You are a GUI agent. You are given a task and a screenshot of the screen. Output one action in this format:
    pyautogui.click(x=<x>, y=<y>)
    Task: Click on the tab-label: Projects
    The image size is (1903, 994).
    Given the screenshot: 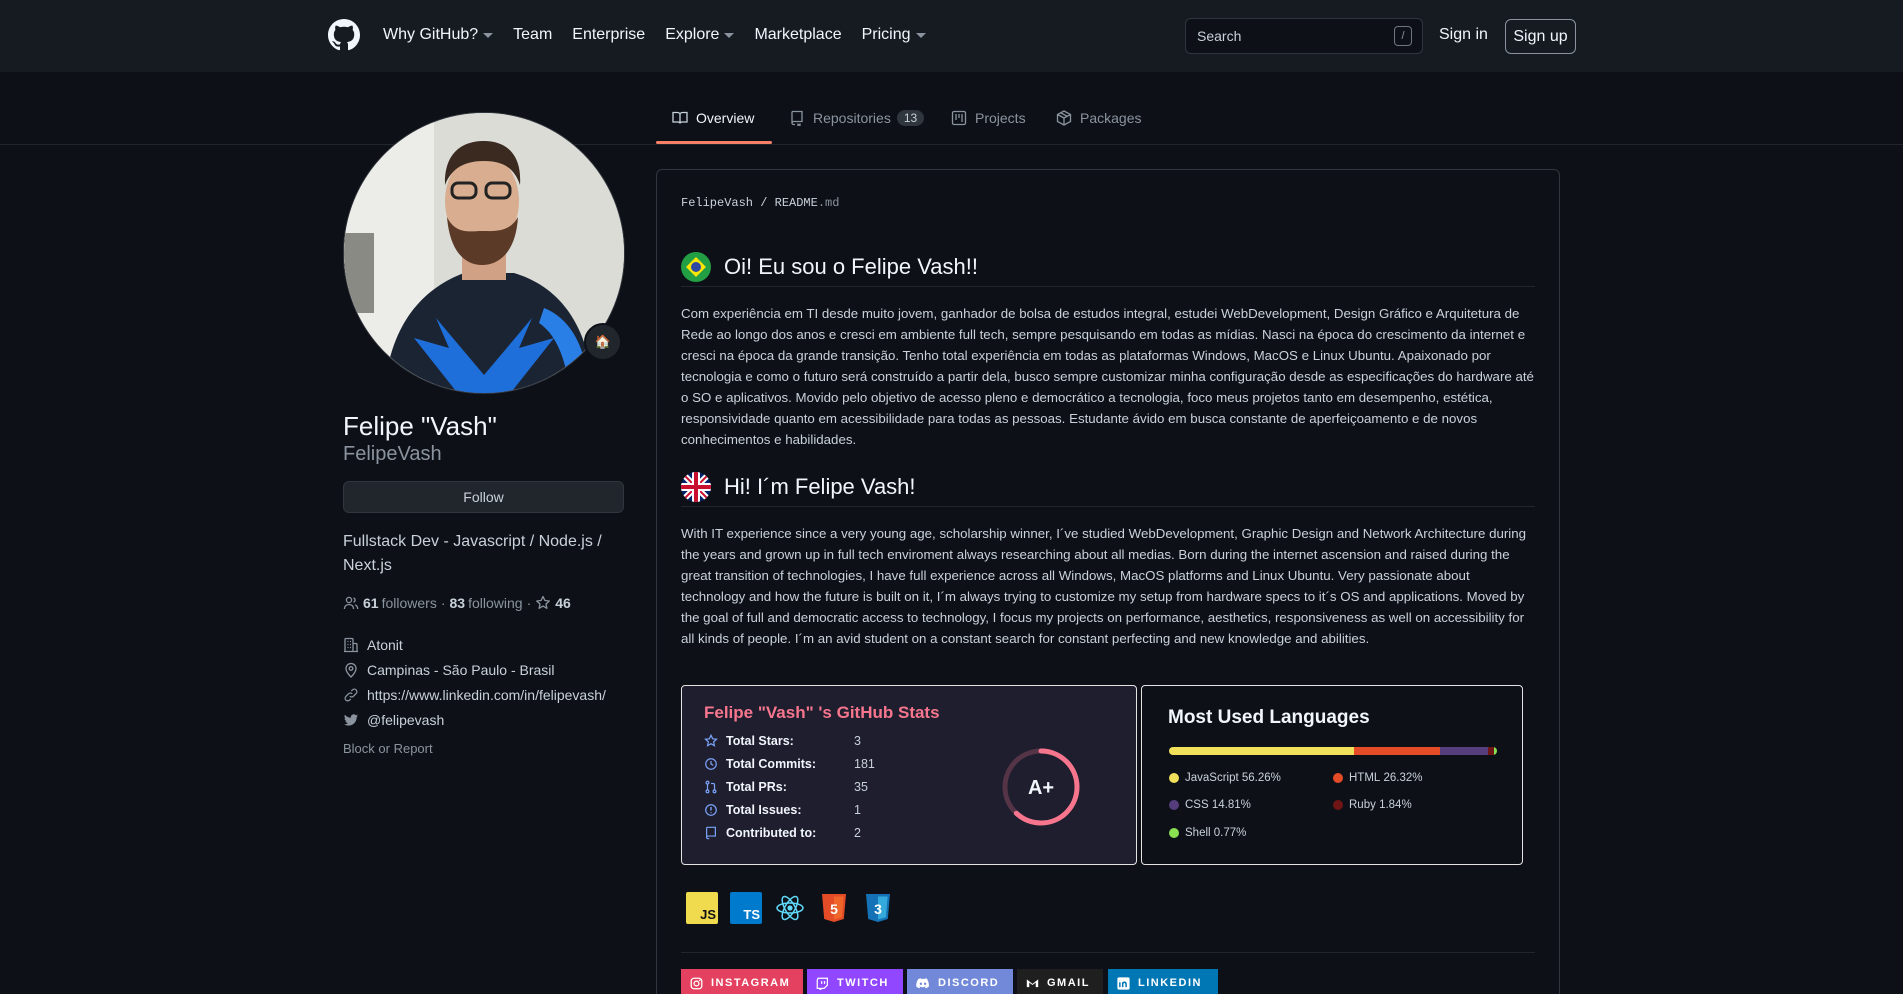 What is the action you would take?
    pyautogui.click(x=1000, y=118)
    